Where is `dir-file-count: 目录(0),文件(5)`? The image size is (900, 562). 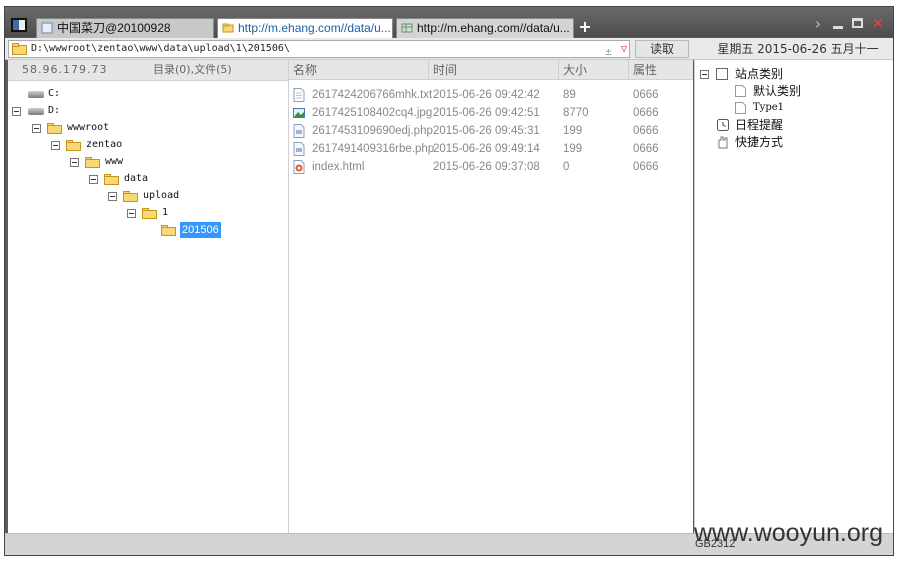
dir-file-count: 目录(0),文件(5) is located at coordinates (192, 69).